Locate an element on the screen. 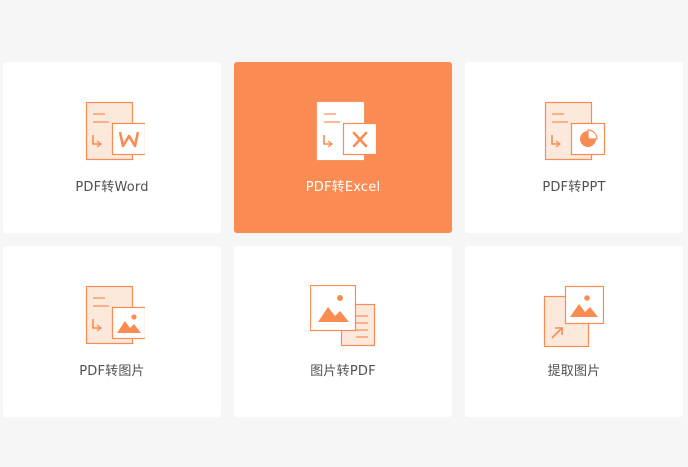 The width and height of the screenshot is (688, 467). image-to-pdf-card: 图片转PDF is located at coordinates (343, 331).